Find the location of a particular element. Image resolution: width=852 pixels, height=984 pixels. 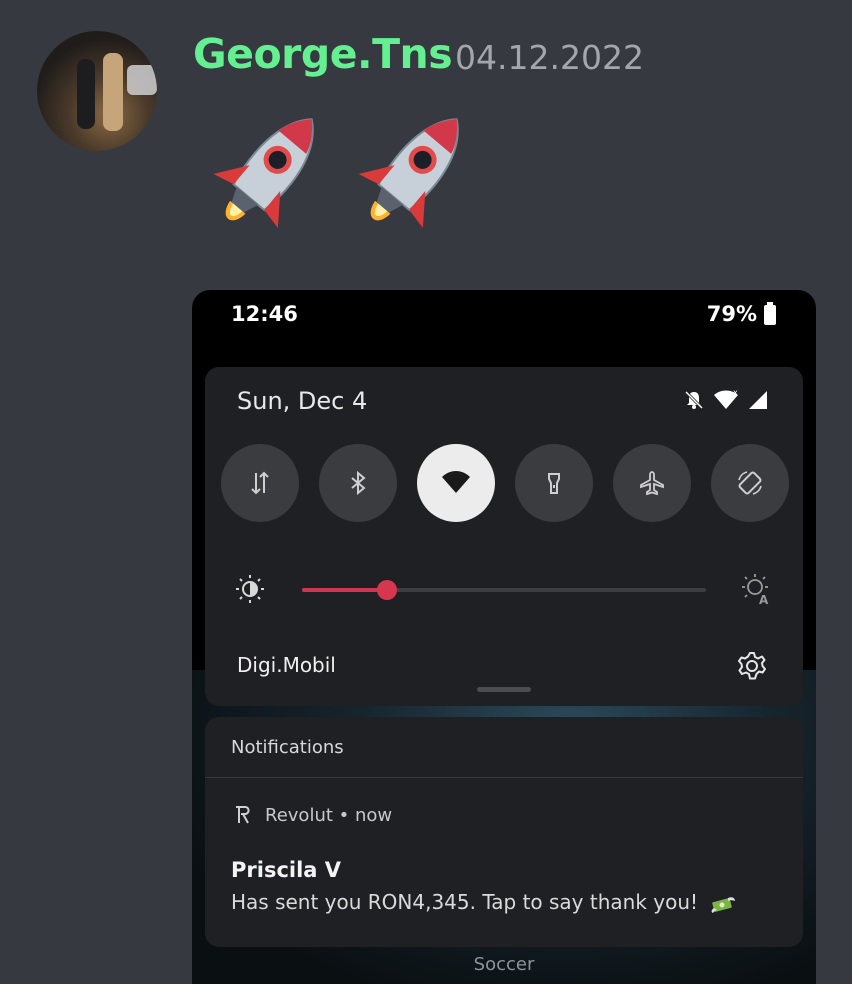

money-with-wings-emoji is located at coordinates (723, 904).